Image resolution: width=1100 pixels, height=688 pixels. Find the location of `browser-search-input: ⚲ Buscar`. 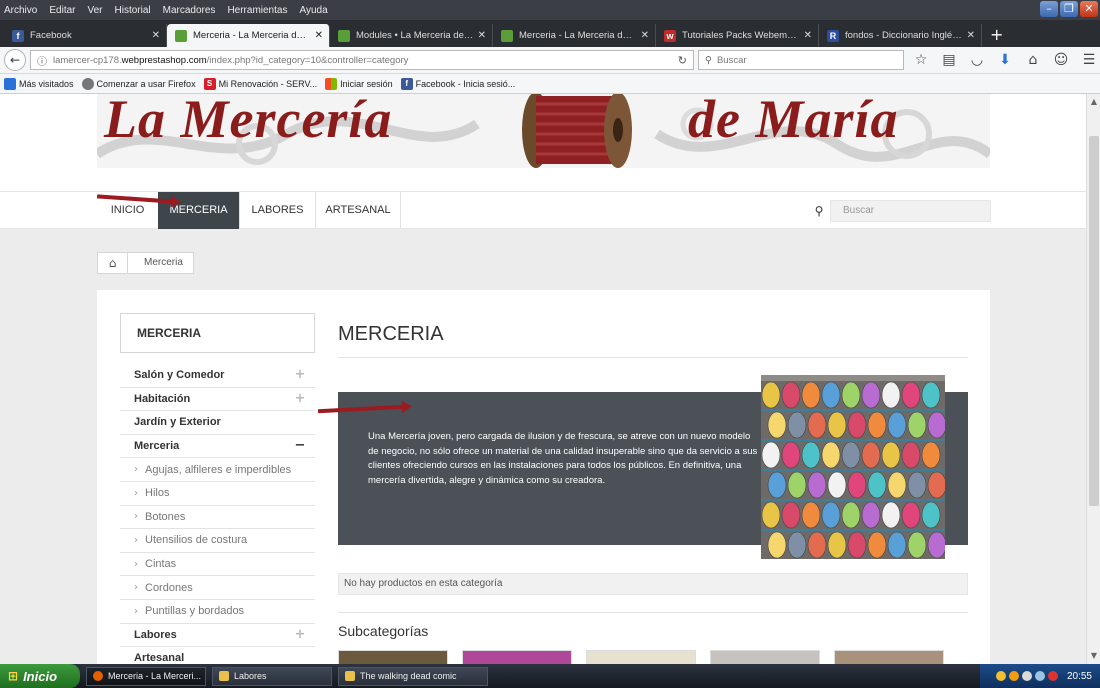

browser-search-input: ⚲ Buscar is located at coordinates (801, 60).